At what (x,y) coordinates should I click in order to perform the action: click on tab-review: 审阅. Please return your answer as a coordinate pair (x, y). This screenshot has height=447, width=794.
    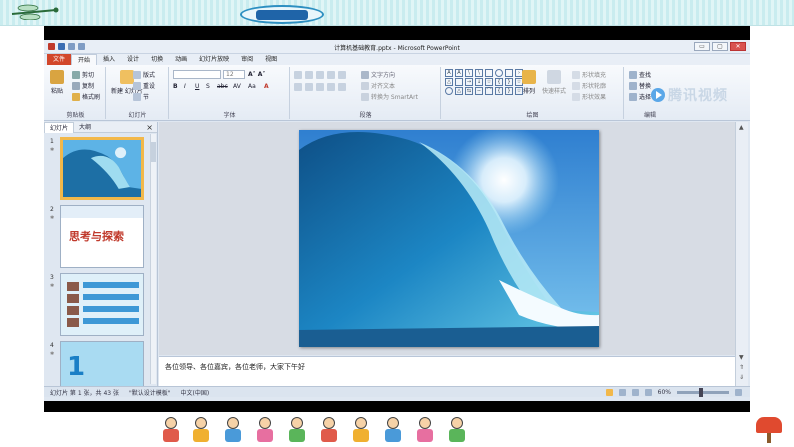
    Looking at the image, I should click on (247, 59).